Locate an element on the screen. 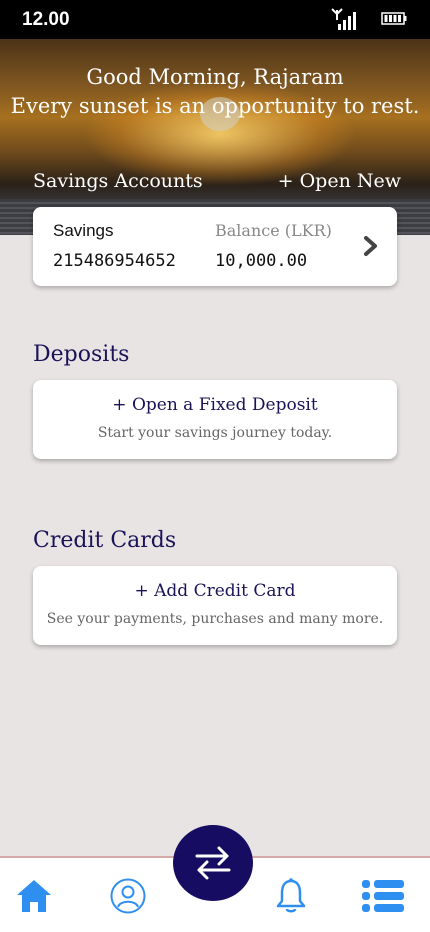 This screenshot has width=430, height=932. account-number: 215486954652 is located at coordinates (114, 261).